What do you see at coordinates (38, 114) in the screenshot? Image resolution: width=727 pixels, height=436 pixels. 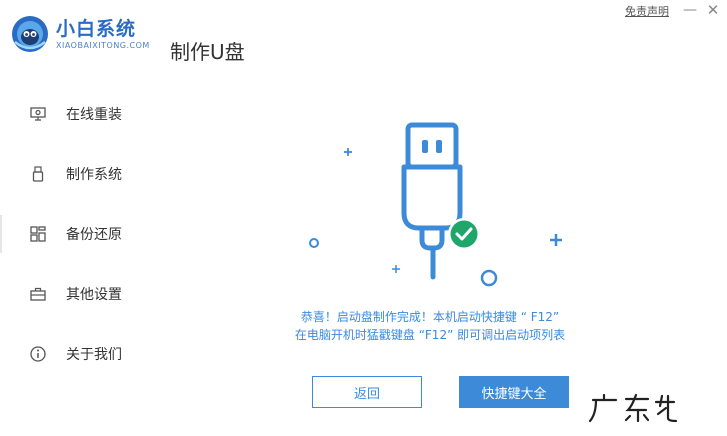 I see `monitor-icon` at bounding box center [38, 114].